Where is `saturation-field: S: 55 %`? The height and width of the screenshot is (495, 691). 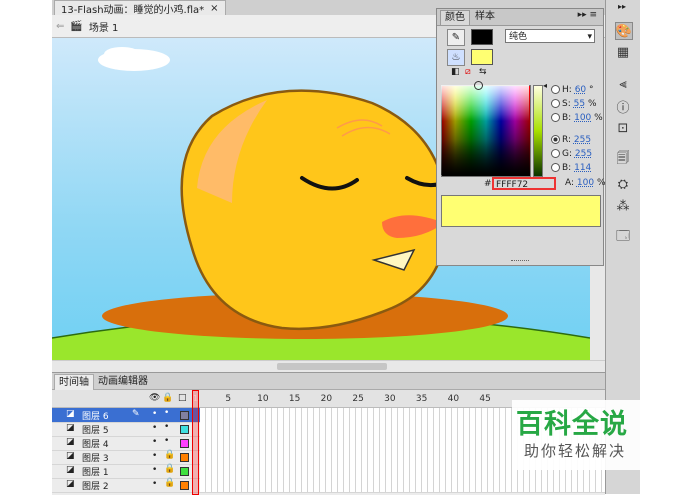 saturation-field: S: 55 % is located at coordinates (574, 104).